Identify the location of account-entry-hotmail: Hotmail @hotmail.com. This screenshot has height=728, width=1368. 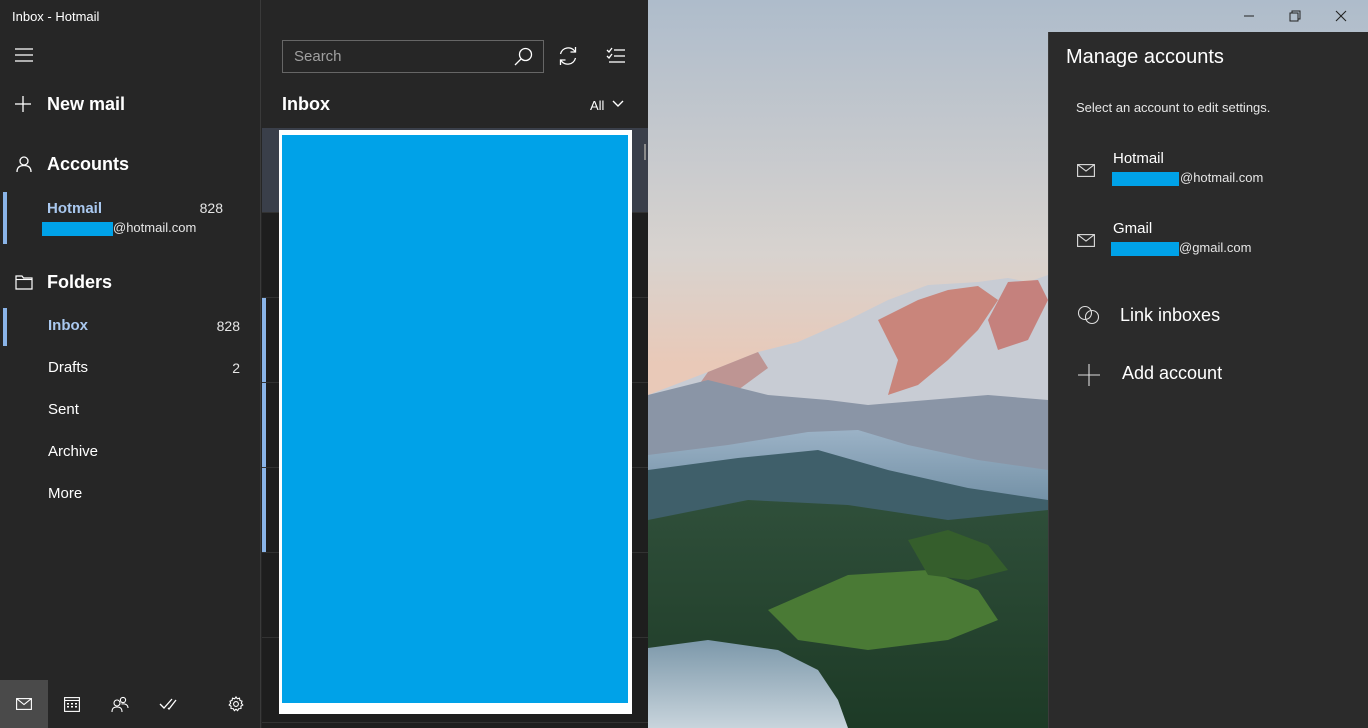
(1208, 171).